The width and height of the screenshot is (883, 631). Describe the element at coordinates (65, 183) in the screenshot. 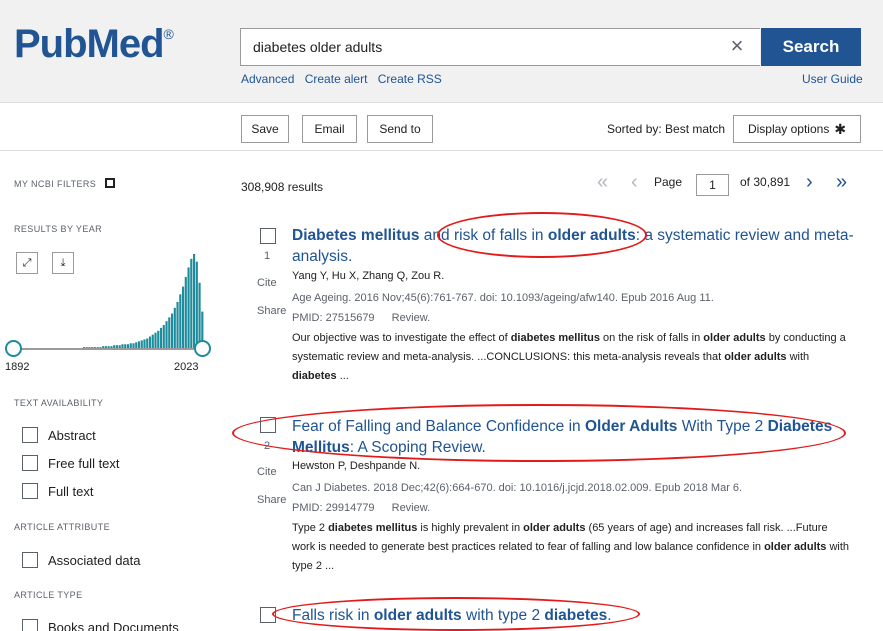

I see `my-ncbi-filters: MY NCBI FILTERS` at that location.